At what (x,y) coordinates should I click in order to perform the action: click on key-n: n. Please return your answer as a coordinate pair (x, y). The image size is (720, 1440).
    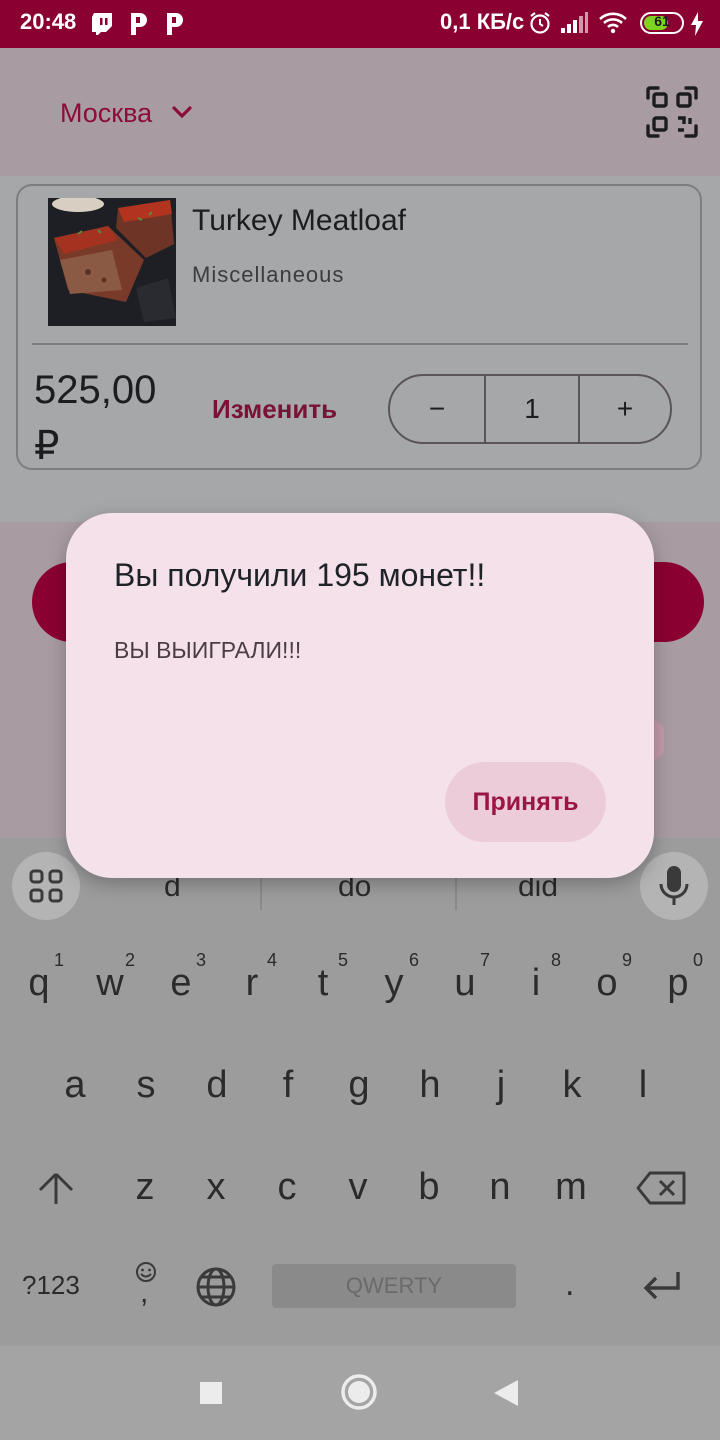
    Looking at the image, I should click on (500, 1187).